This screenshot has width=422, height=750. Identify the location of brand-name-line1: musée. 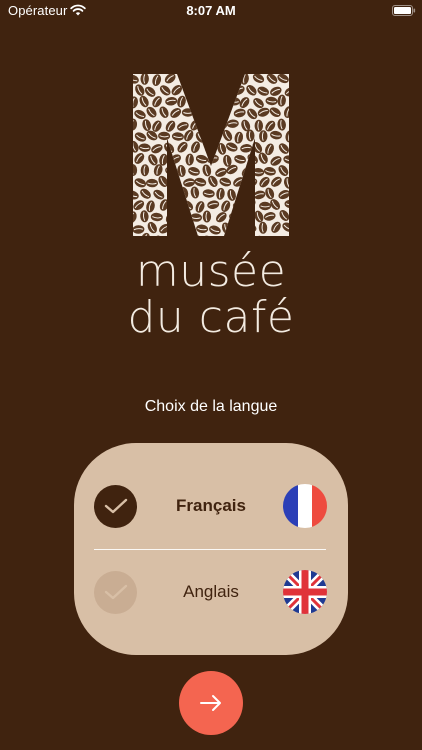
(211, 271).